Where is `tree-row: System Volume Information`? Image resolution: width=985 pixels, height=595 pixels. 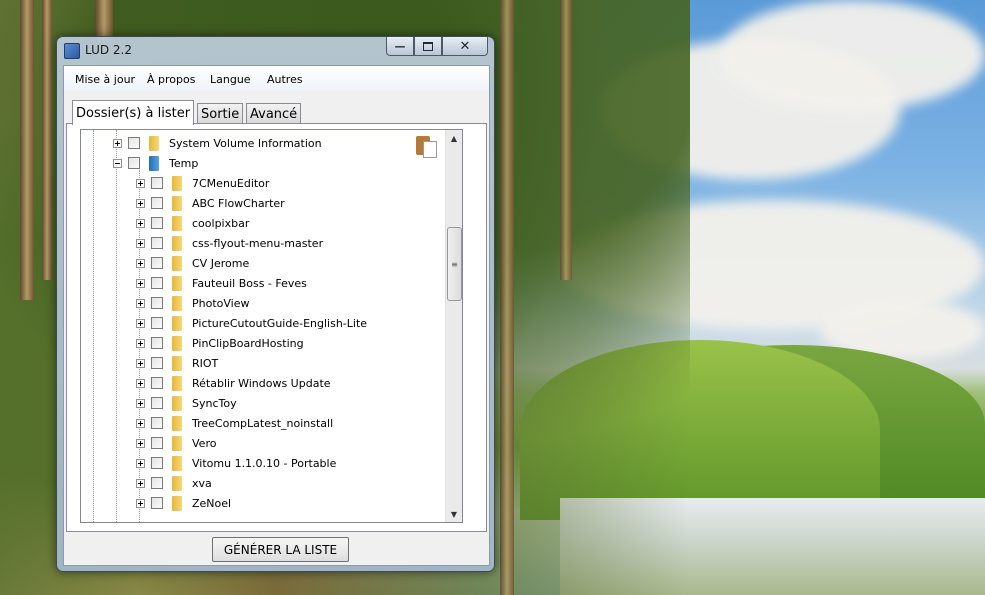 tree-row: System Volume Information is located at coordinates (217, 143).